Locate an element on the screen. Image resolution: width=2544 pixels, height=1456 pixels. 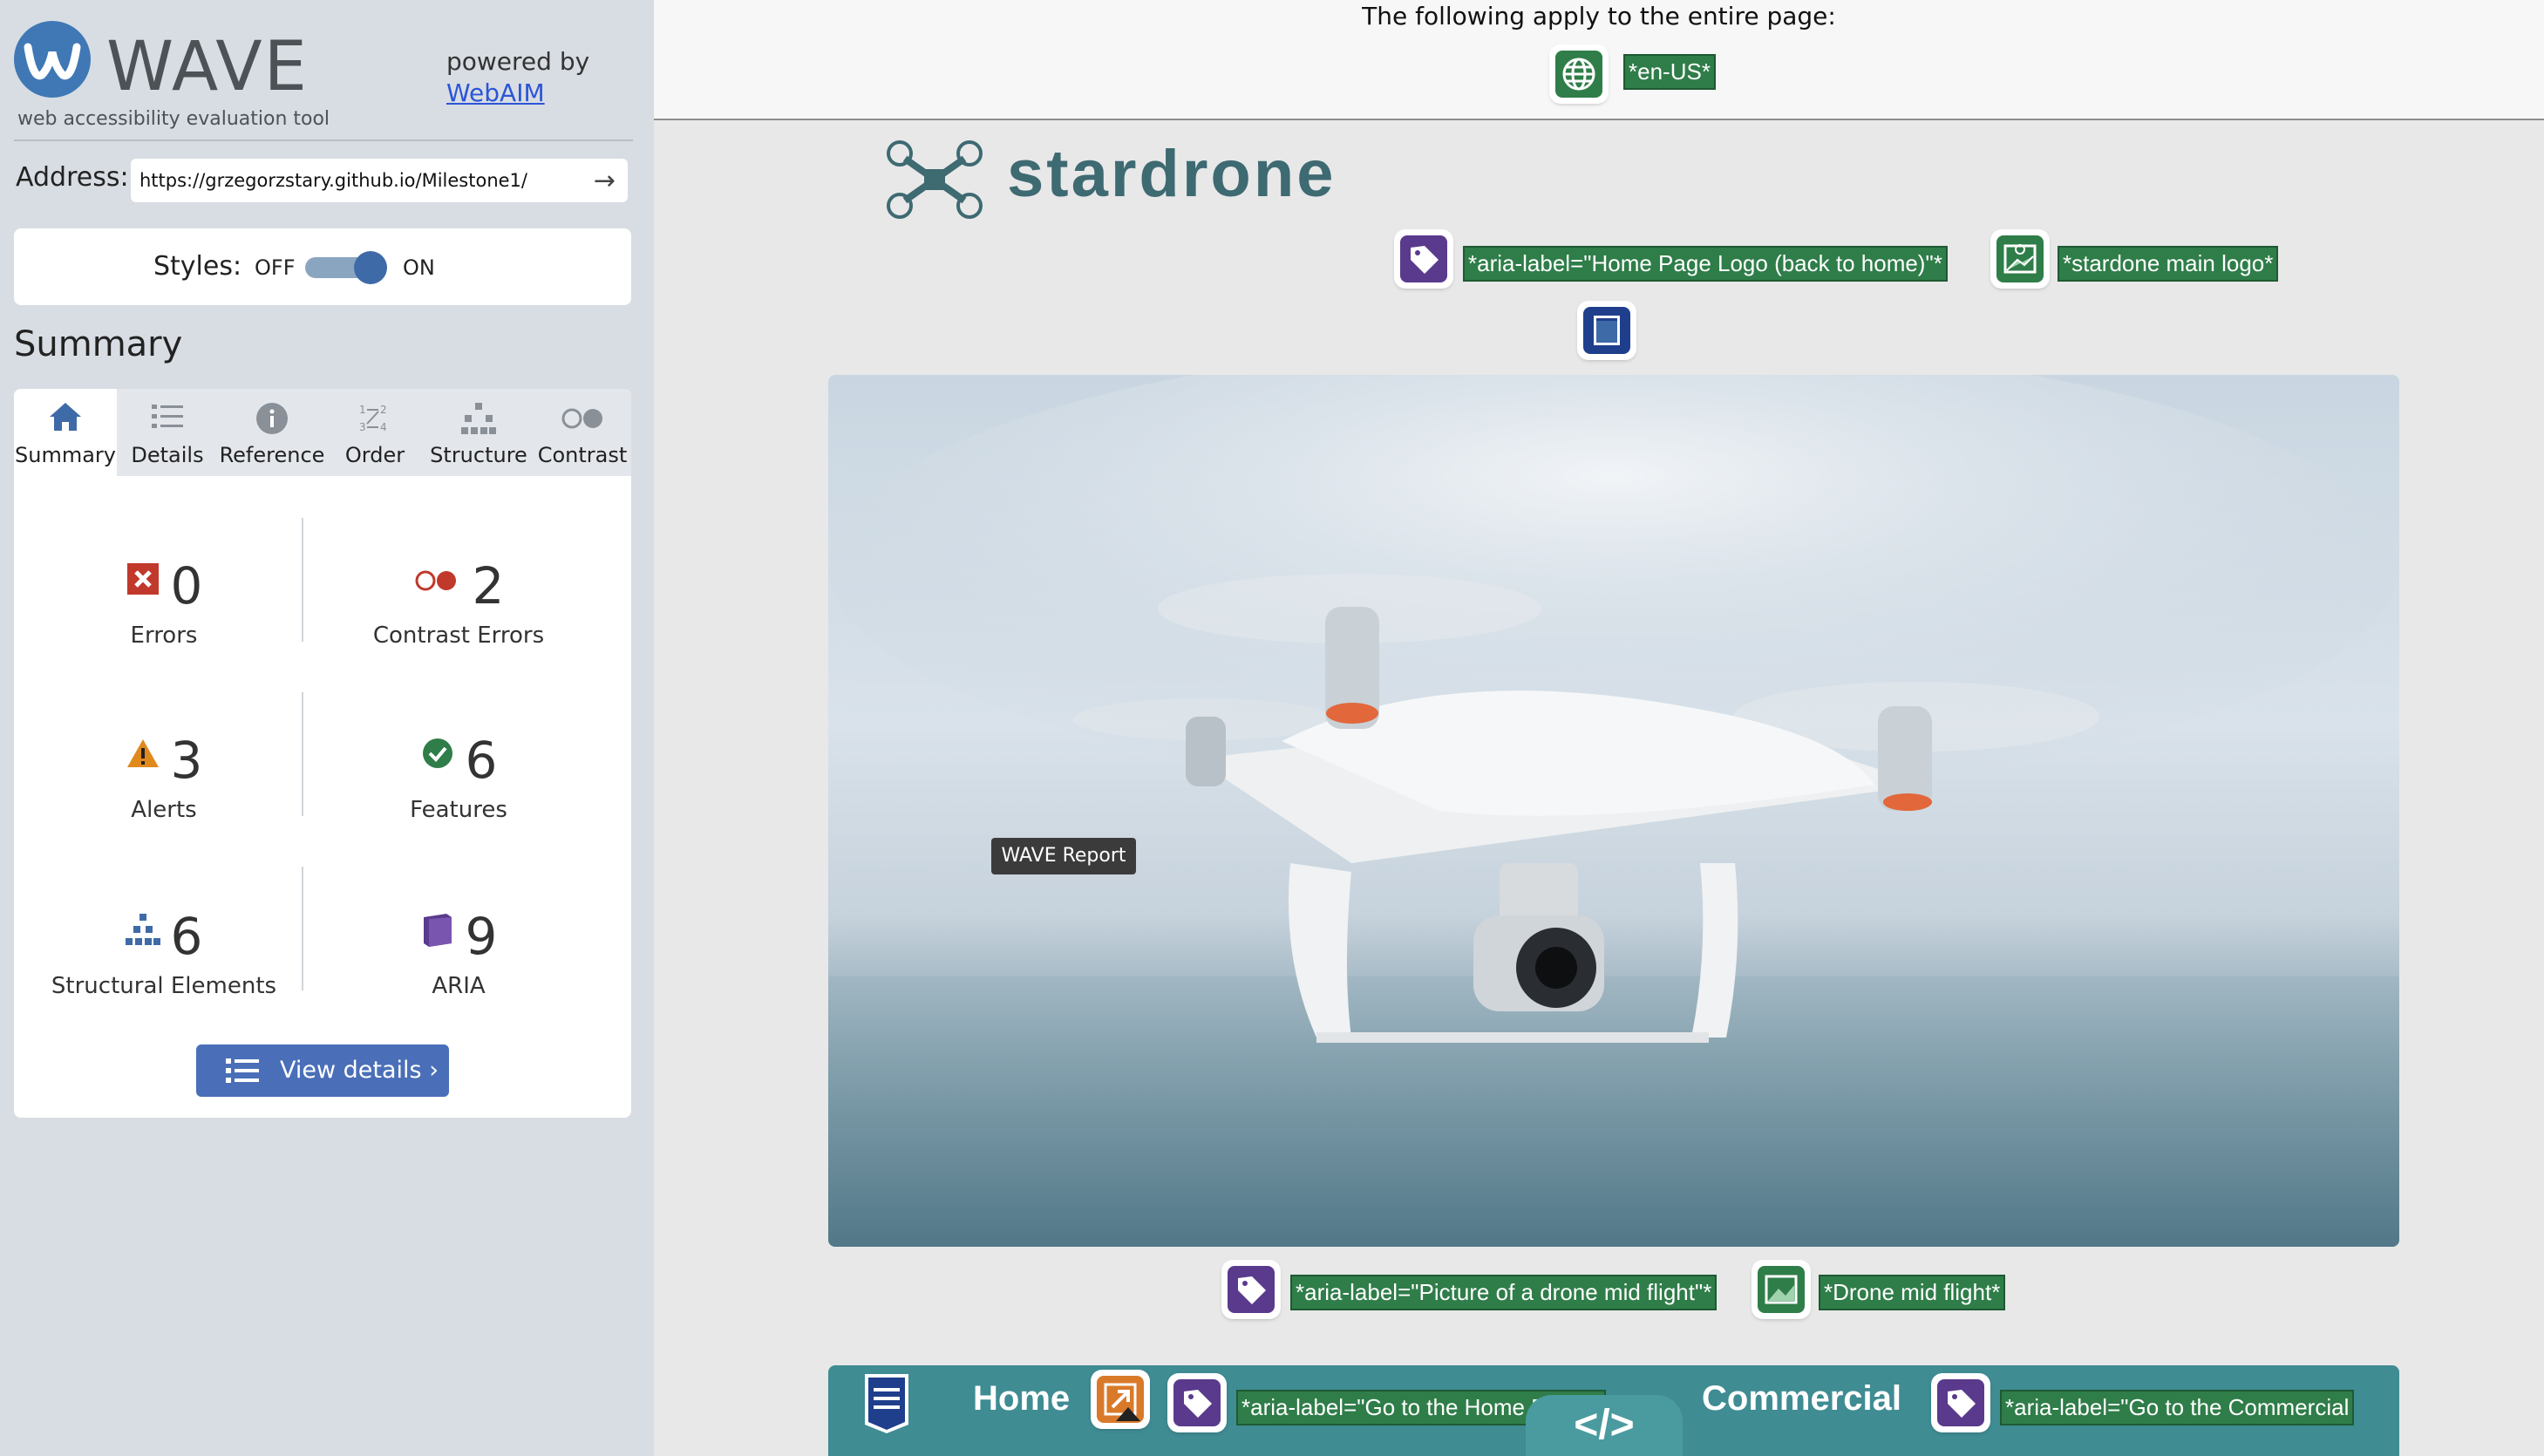
svg-text: 1 is located at coordinates (363, 410).